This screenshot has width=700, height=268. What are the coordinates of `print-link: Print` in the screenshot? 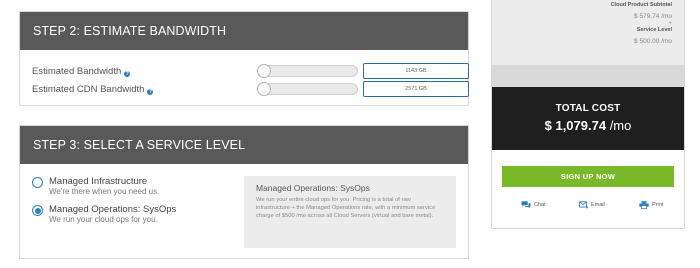 It's located at (651, 205).